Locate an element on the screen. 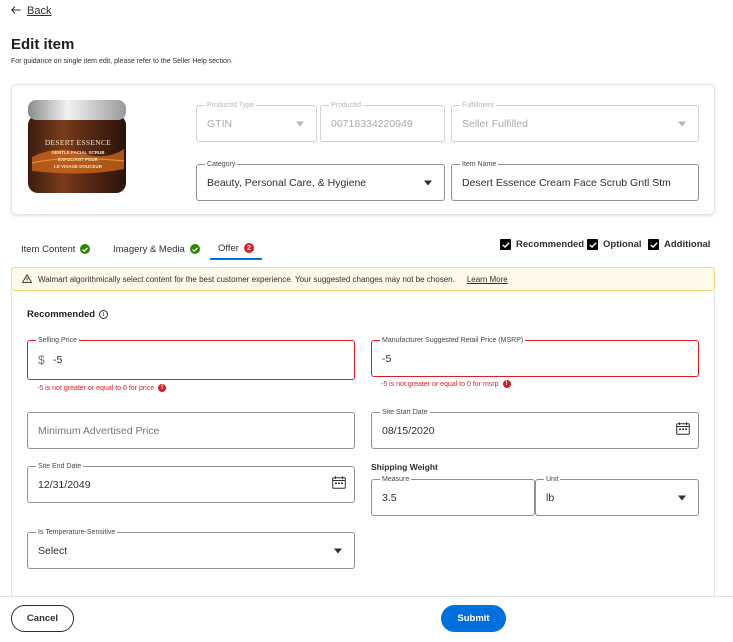  section-title: Recommended i is located at coordinates (68, 314).